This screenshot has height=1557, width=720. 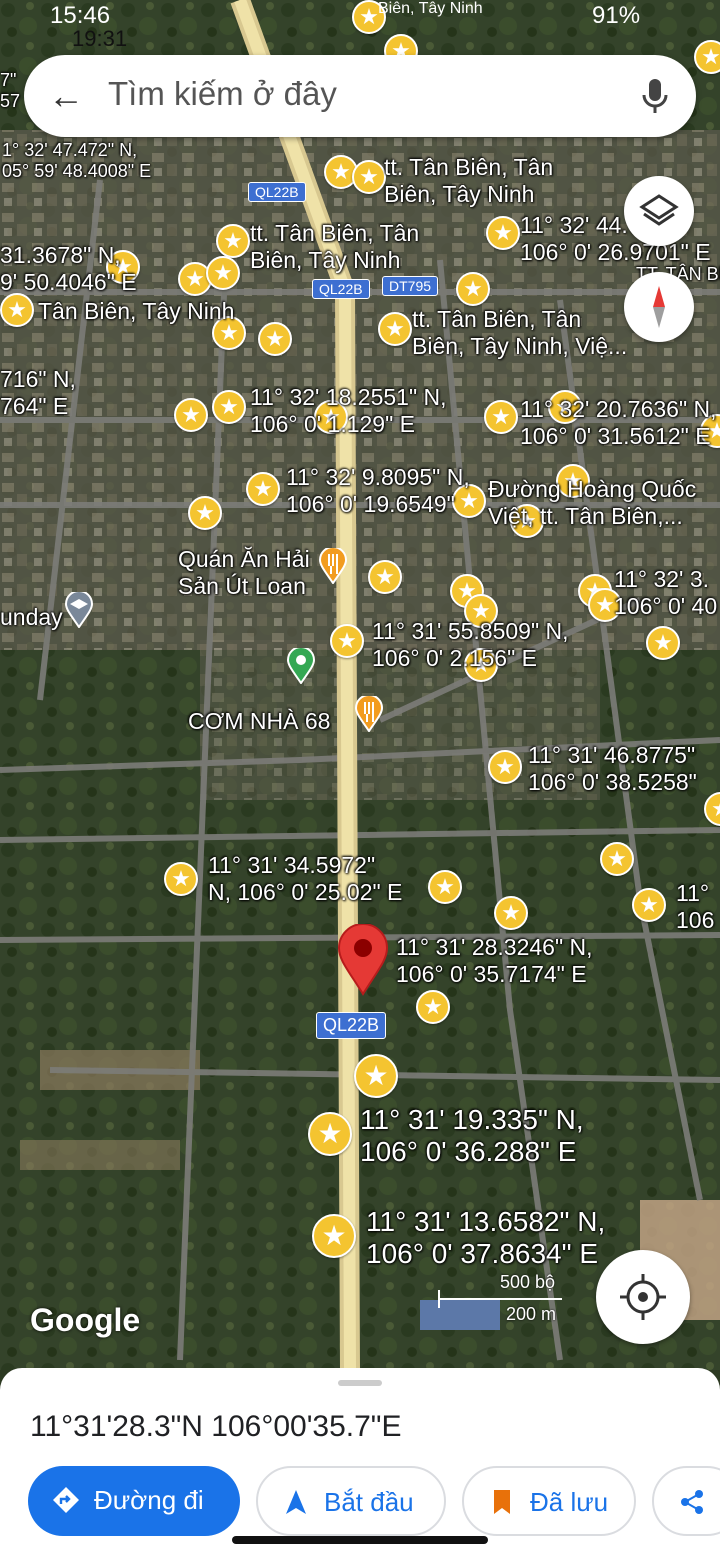 I want to click on layers-icon, so click(x=659, y=210).